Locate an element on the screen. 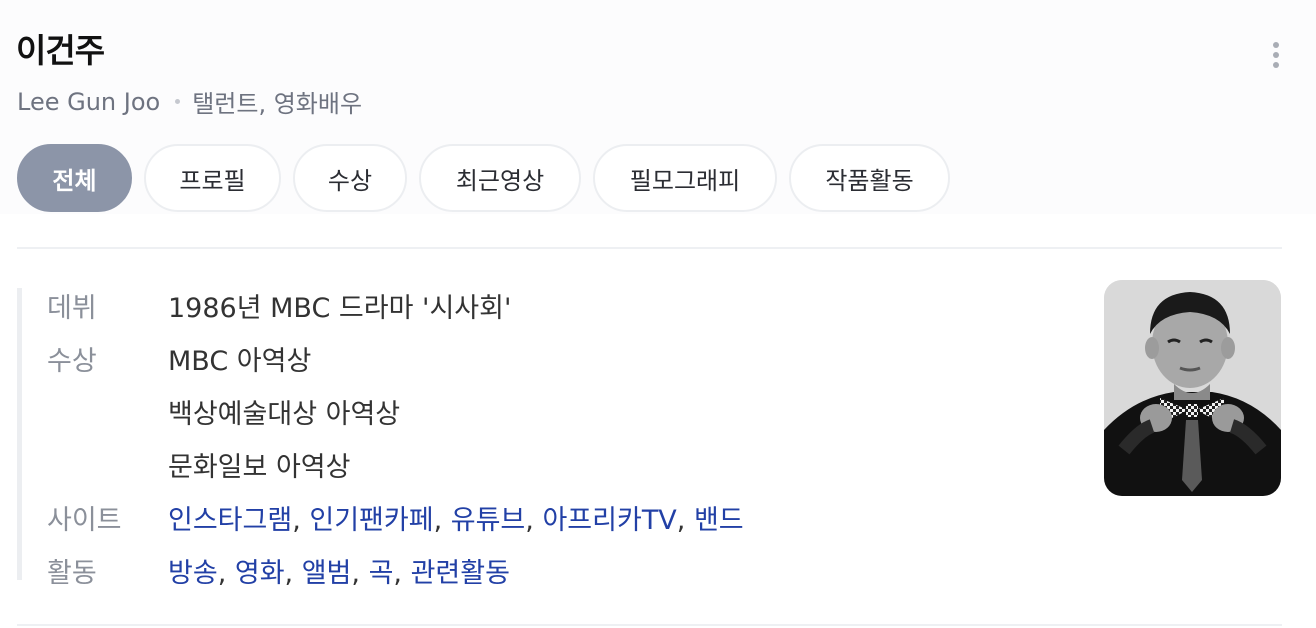 This screenshot has height=628, width=1316. more-options-button is located at coordinates (1276, 55).